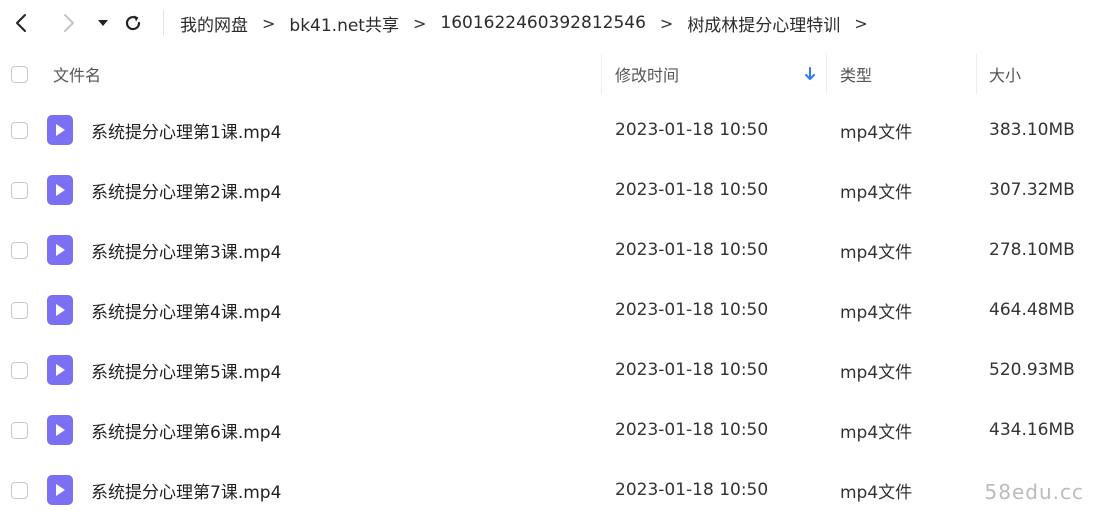  I want to click on file-name: 系统提分心理第3课.mp4, so click(186, 250).